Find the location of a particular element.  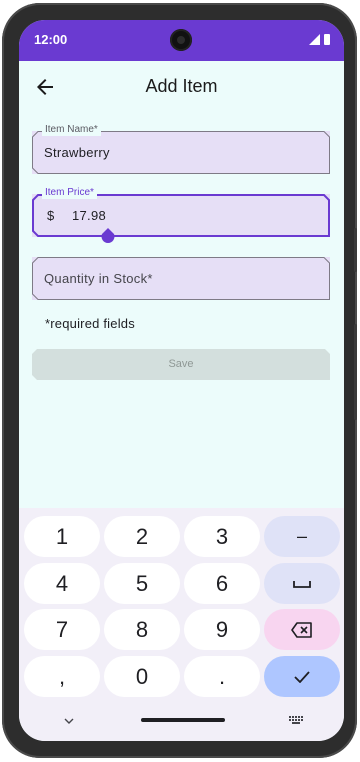

quantity-field: Quantity in Stock* is located at coordinates (181, 278).